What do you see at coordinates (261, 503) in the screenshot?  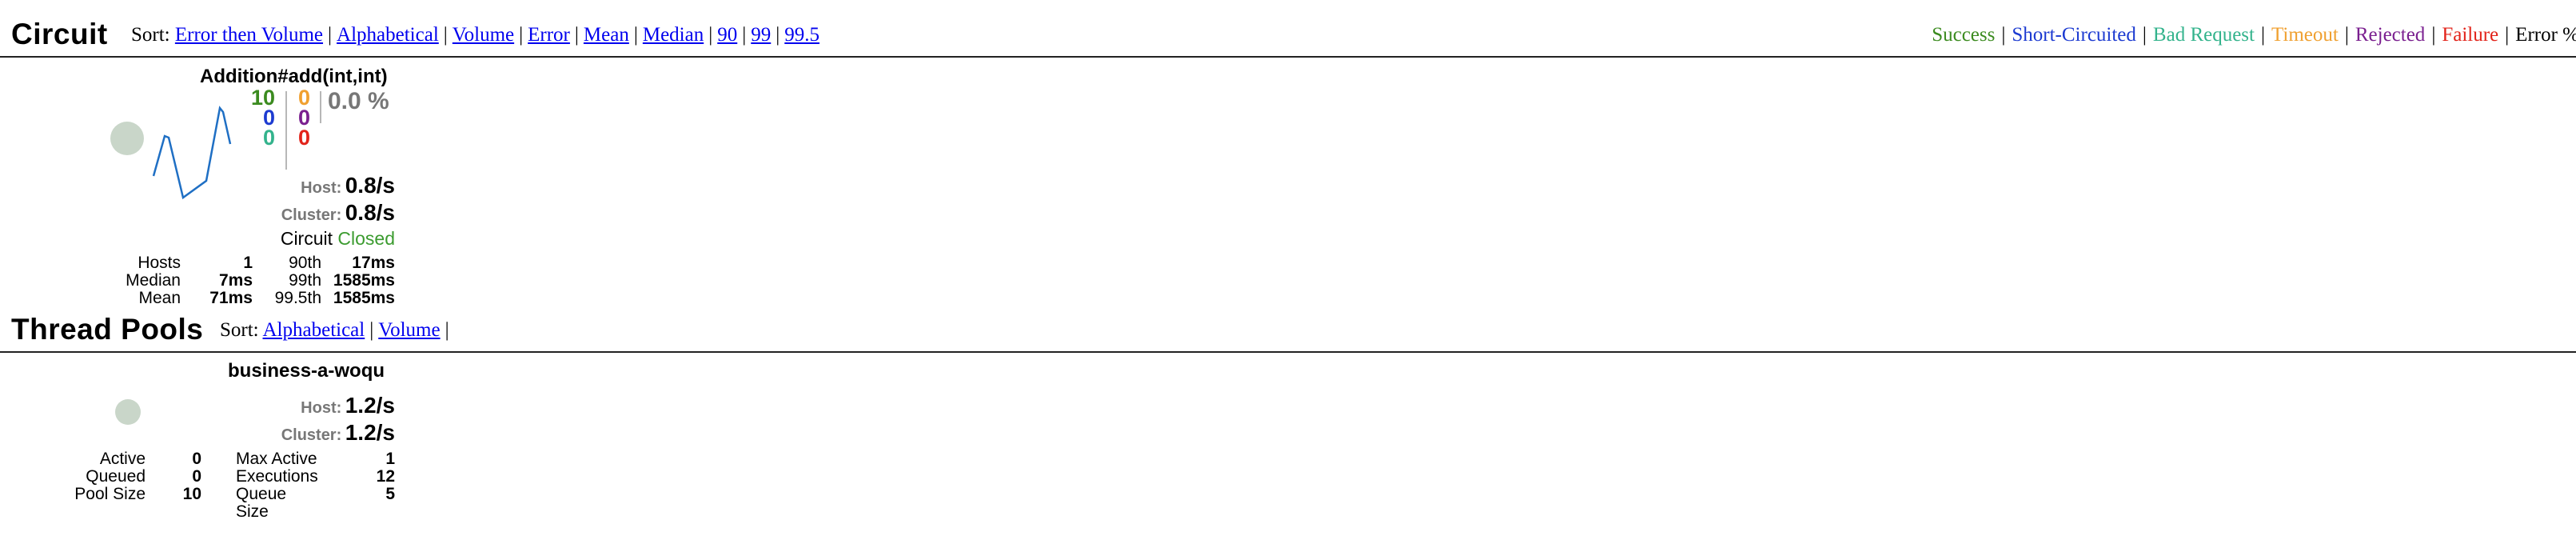 I see `tp-stat-label-2: Queue Size` at bounding box center [261, 503].